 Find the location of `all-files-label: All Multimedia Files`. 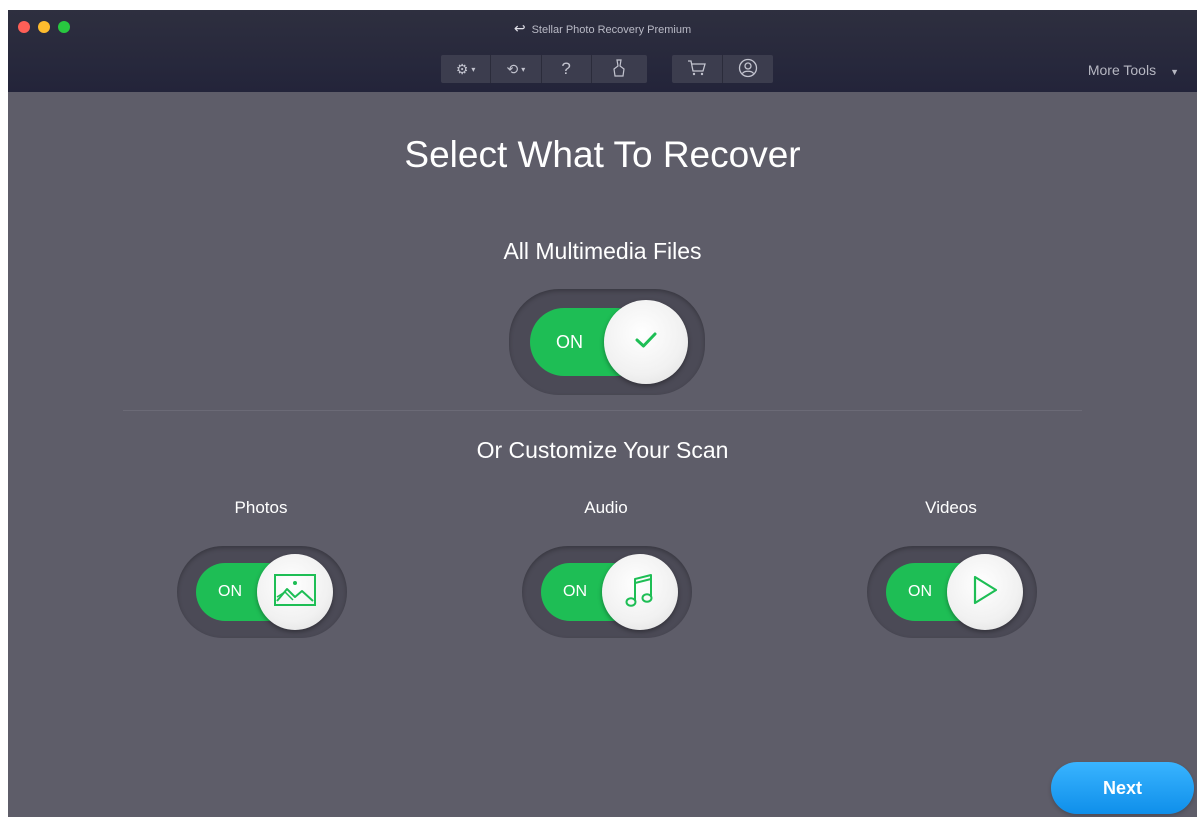

all-files-label: All Multimedia Files is located at coordinates (602, 251).